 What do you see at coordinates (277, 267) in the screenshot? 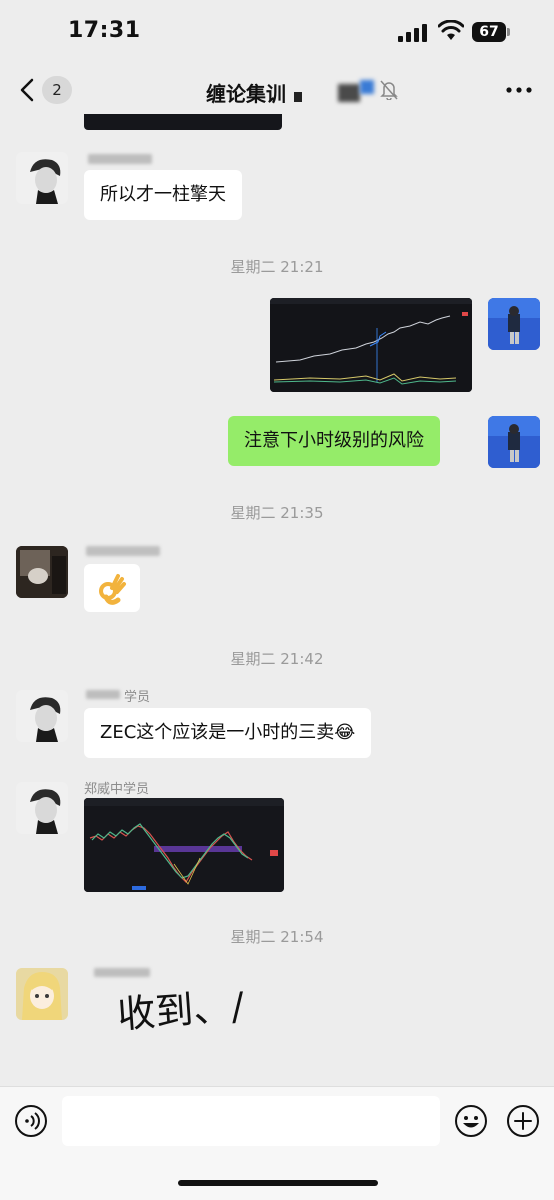
I see `timestamp-separator: 星期二 21:21` at bounding box center [277, 267].